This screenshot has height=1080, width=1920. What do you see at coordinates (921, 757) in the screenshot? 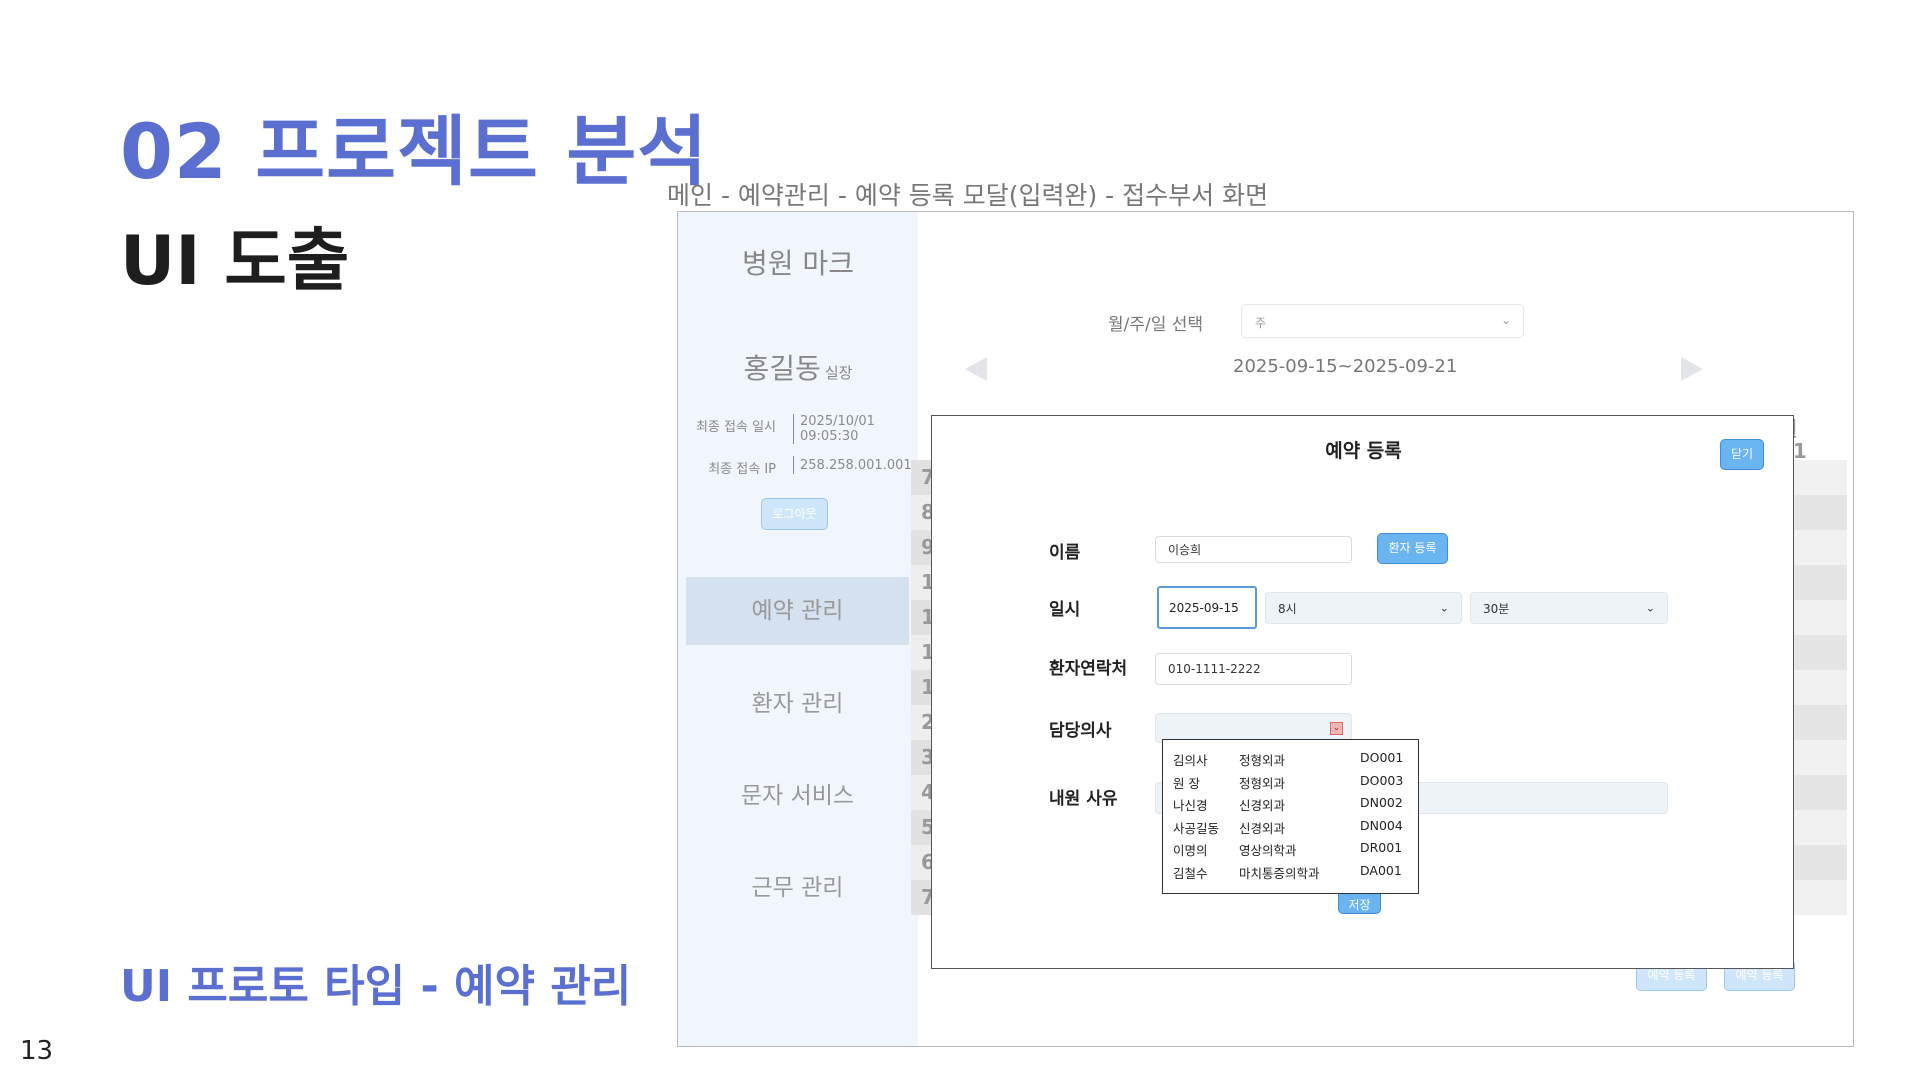
I see `hour-cell: 3` at bounding box center [921, 757].